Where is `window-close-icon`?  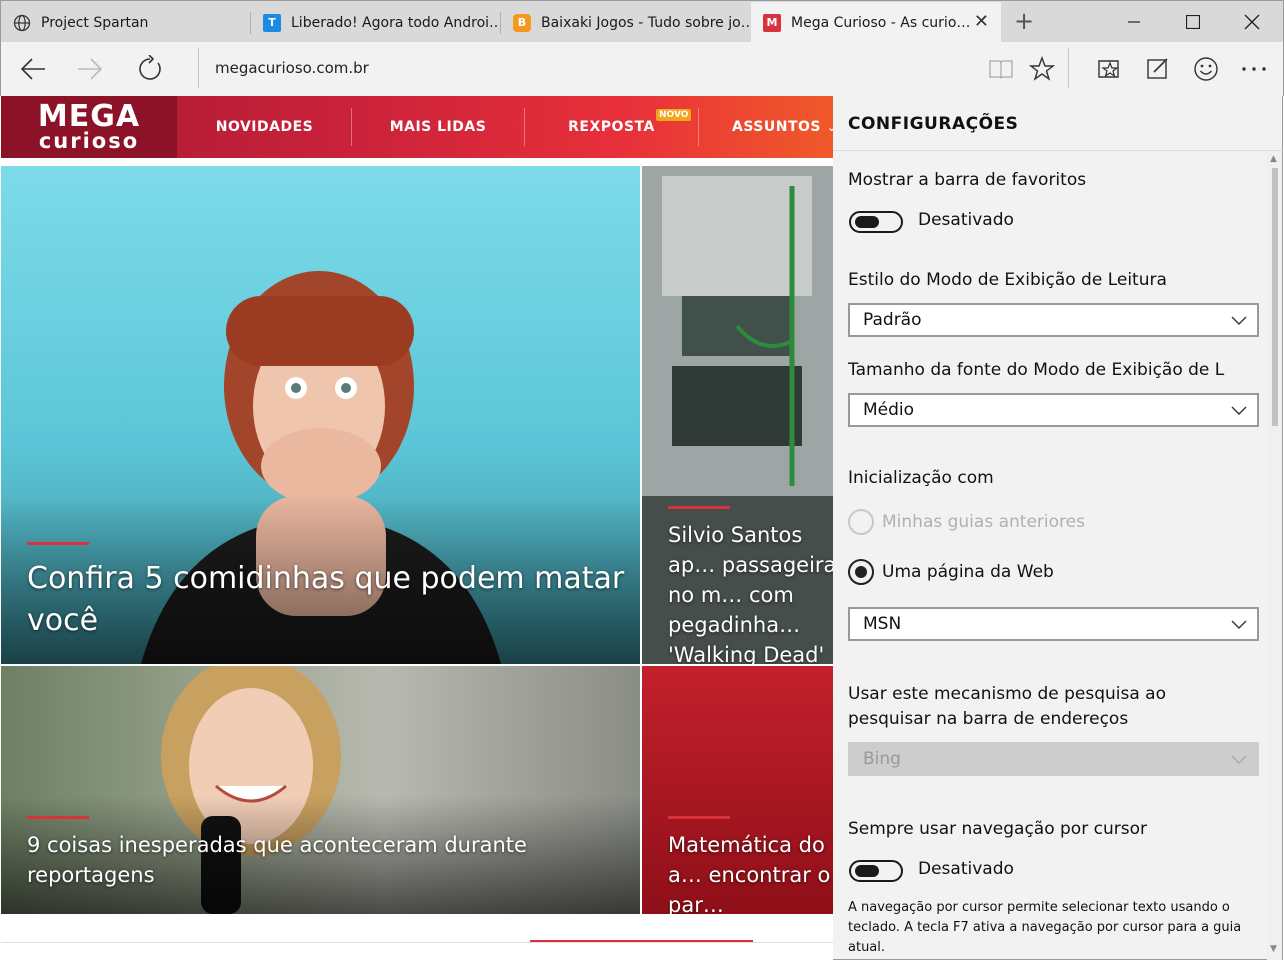
window-close-icon is located at coordinates (1252, 22).